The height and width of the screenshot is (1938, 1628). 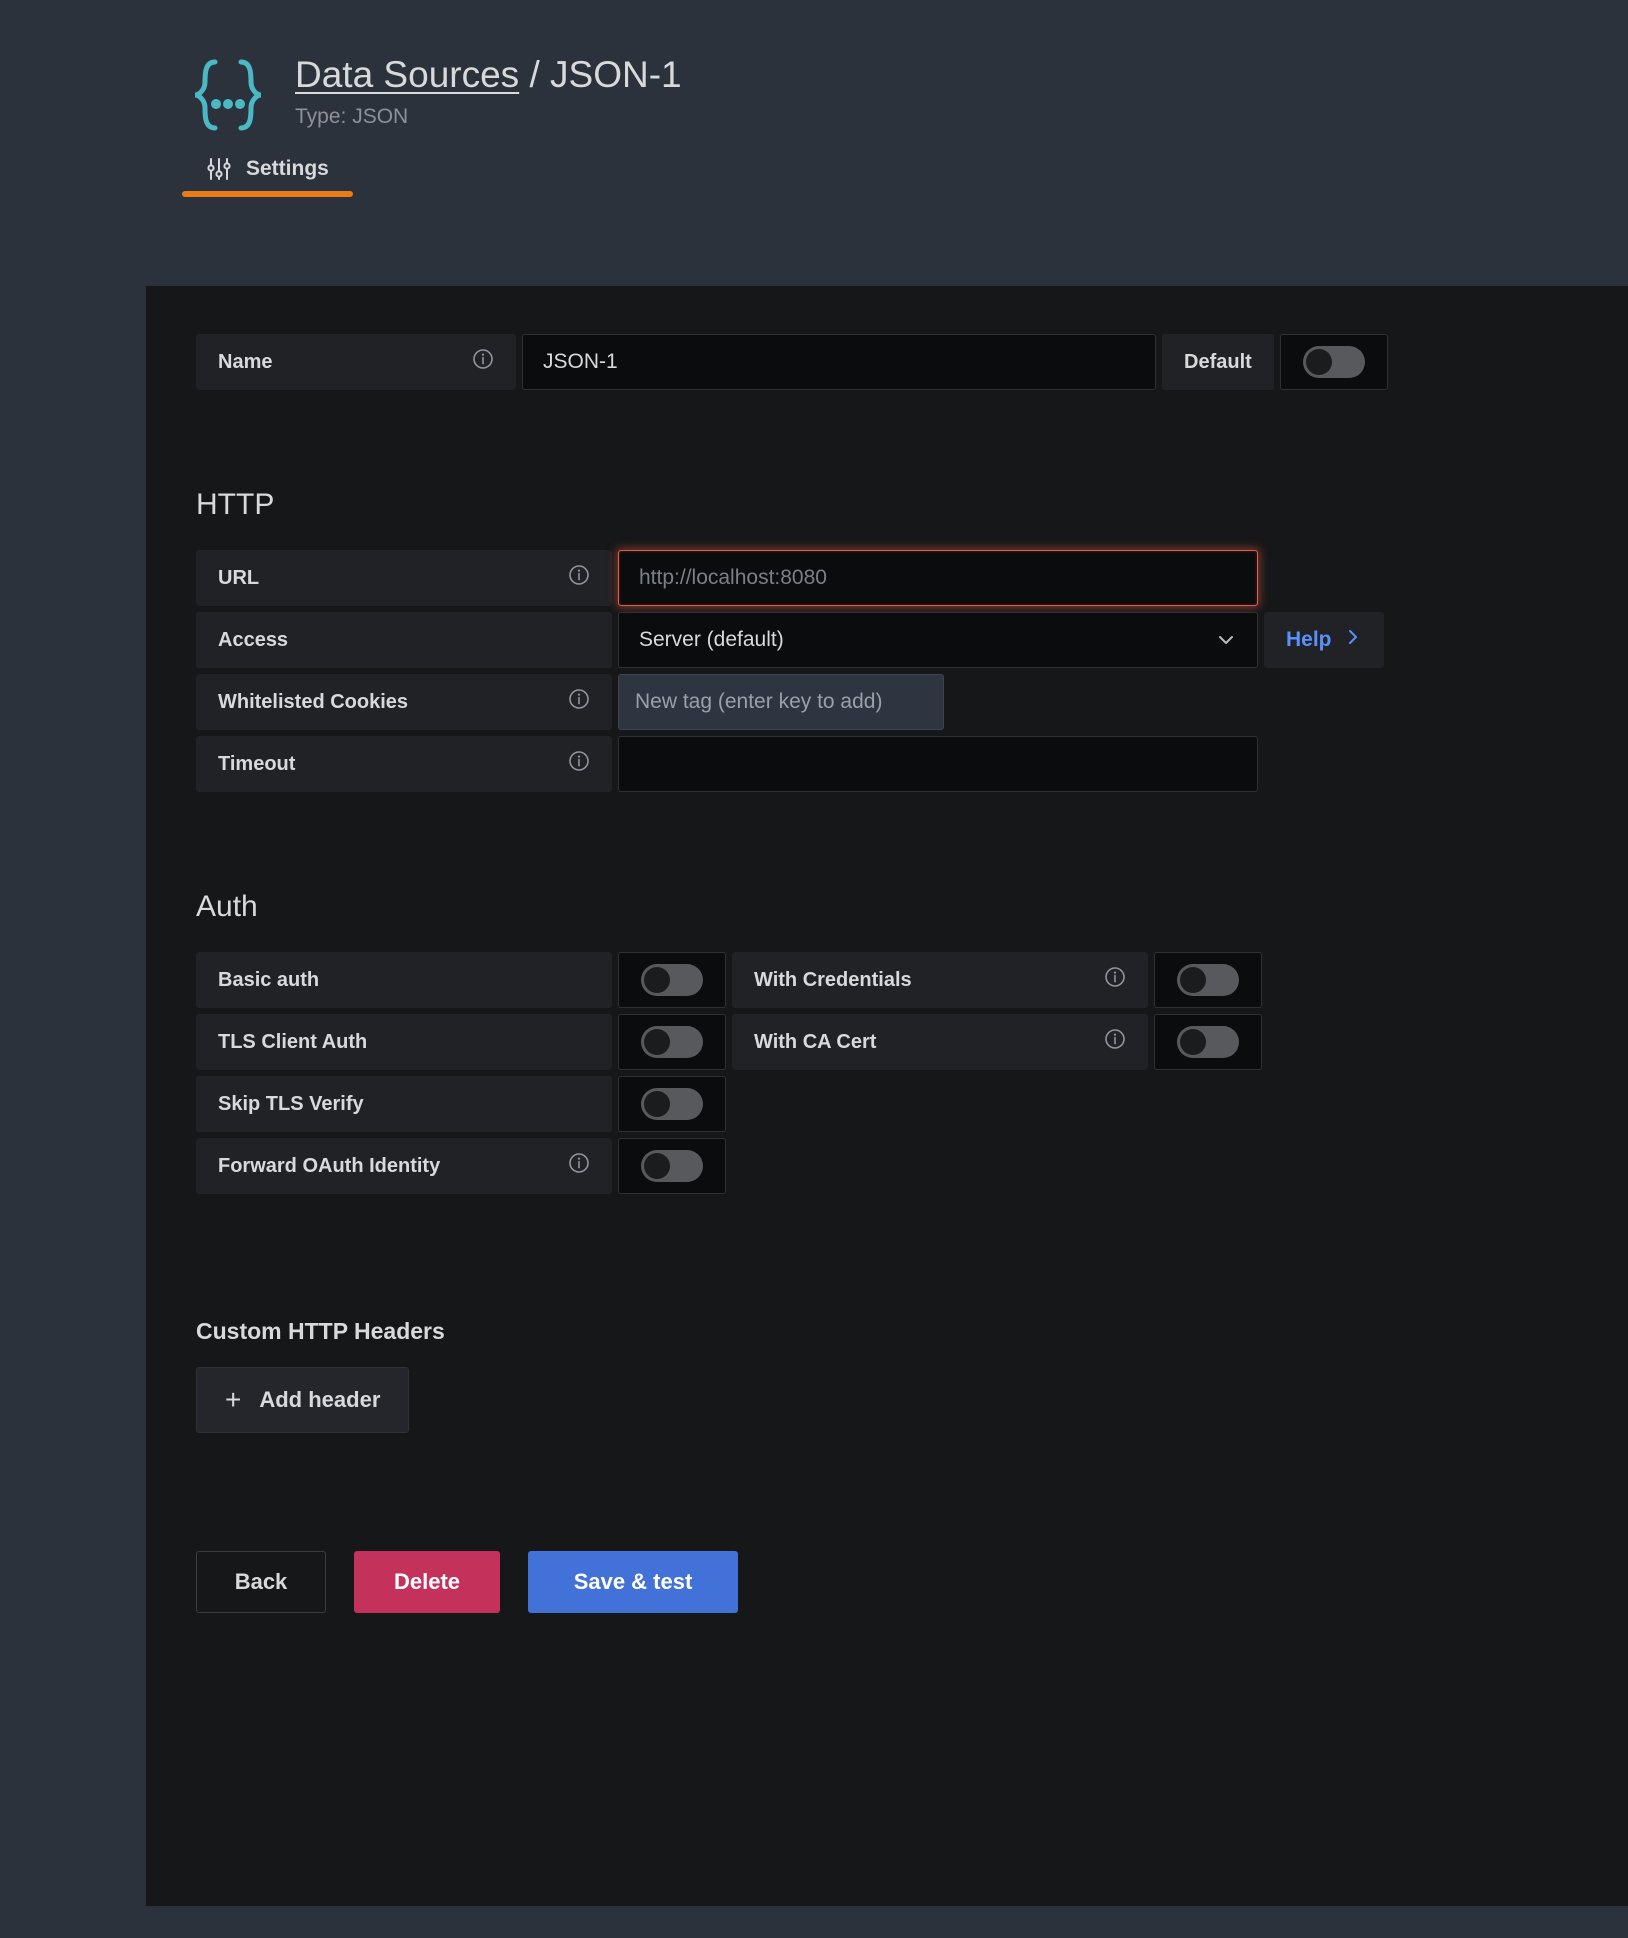 I want to click on with-ca-cert-switch, so click(x=1208, y=1042).